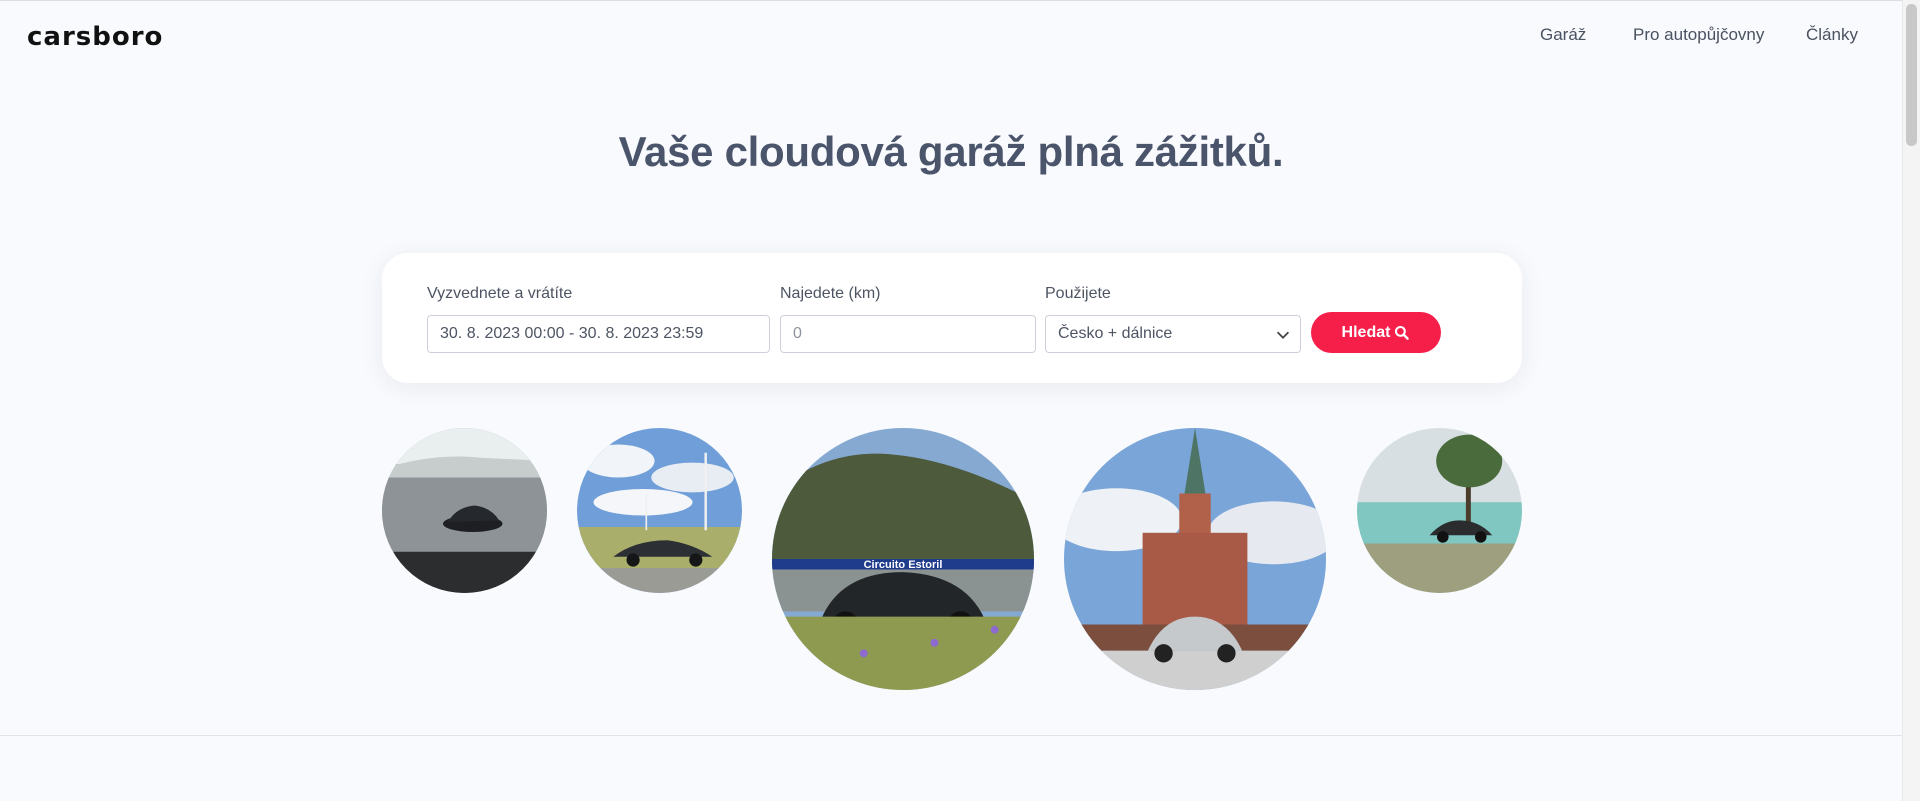 The width and height of the screenshot is (1920, 801). Describe the element at coordinates (1078, 293) in the screenshot. I see `usage-label: Použijete` at that location.